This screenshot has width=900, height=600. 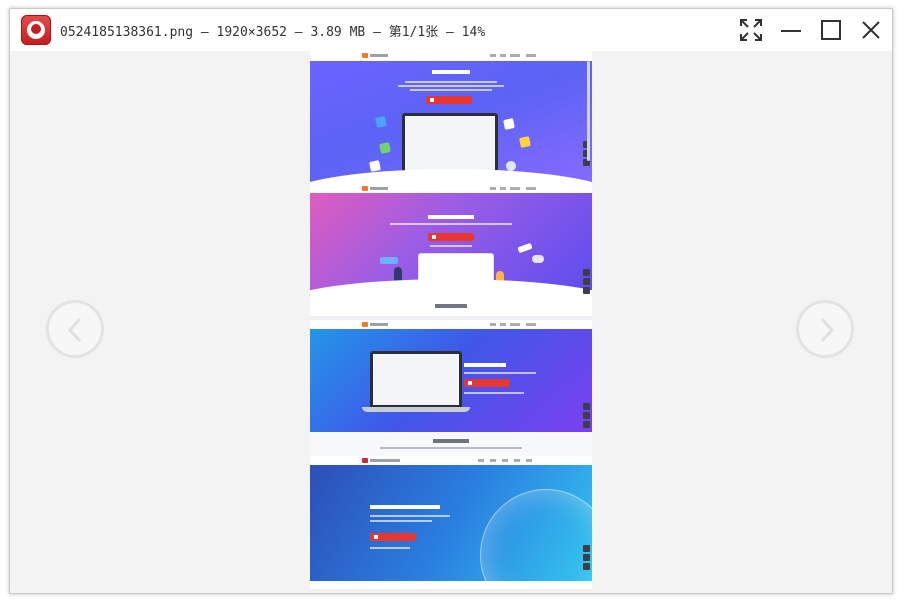 I want to click on image-banner-ocr, so click(x=451, y=527).